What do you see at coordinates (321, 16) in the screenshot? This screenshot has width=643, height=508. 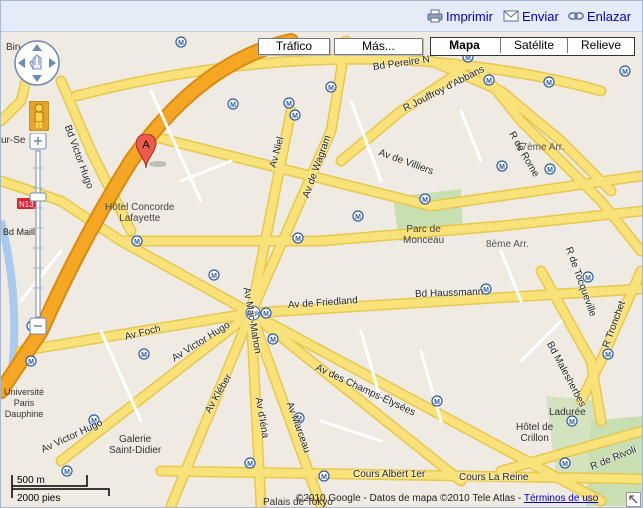 I see `map-toolbar: Imprimir Enviar Enlazar` at bounding box center [321, 16].